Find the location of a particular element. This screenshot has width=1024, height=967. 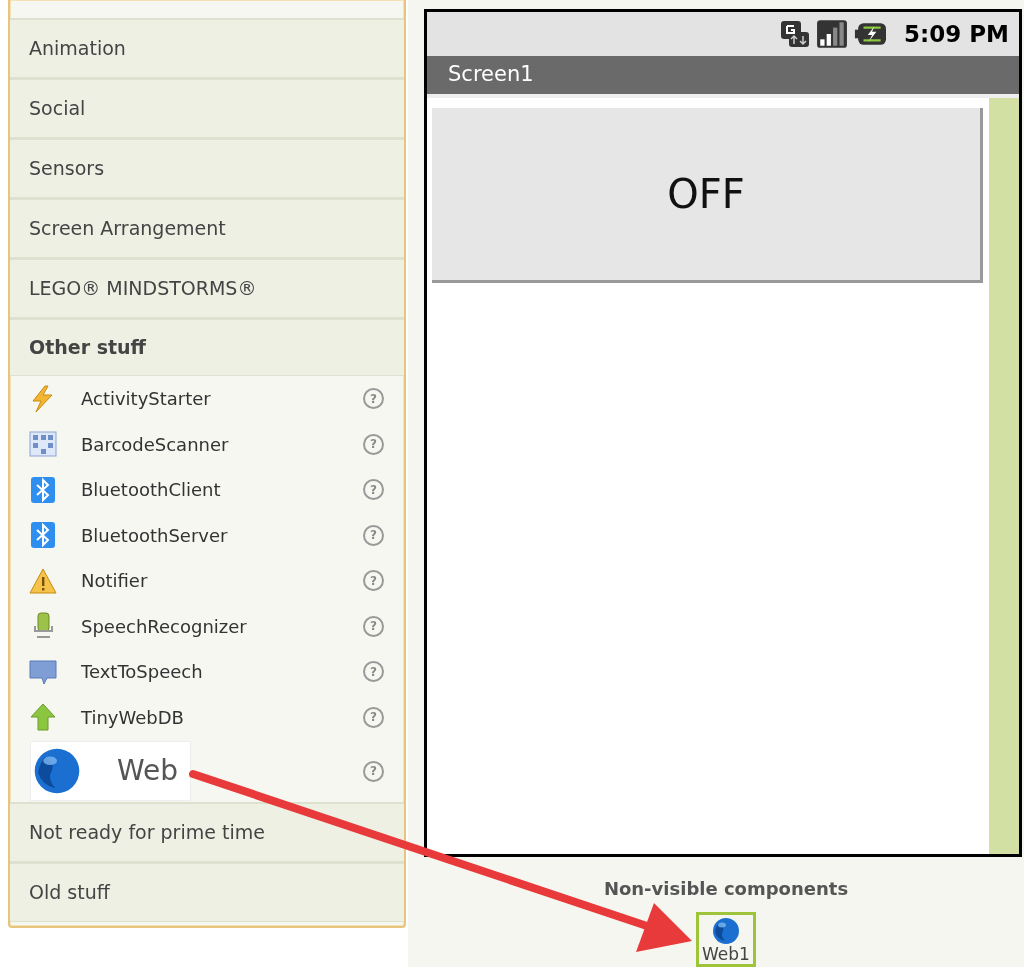

palette-item: BarcodeScanner ? is located at coordinates (207, 444).